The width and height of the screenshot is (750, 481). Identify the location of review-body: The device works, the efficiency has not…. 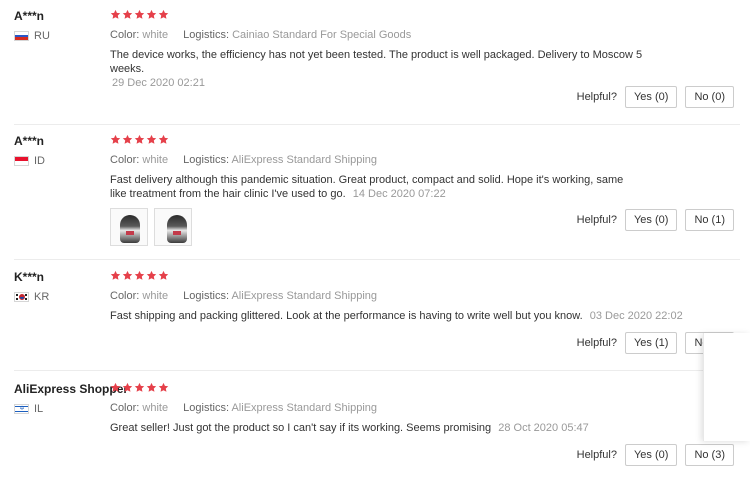
(376, 62).